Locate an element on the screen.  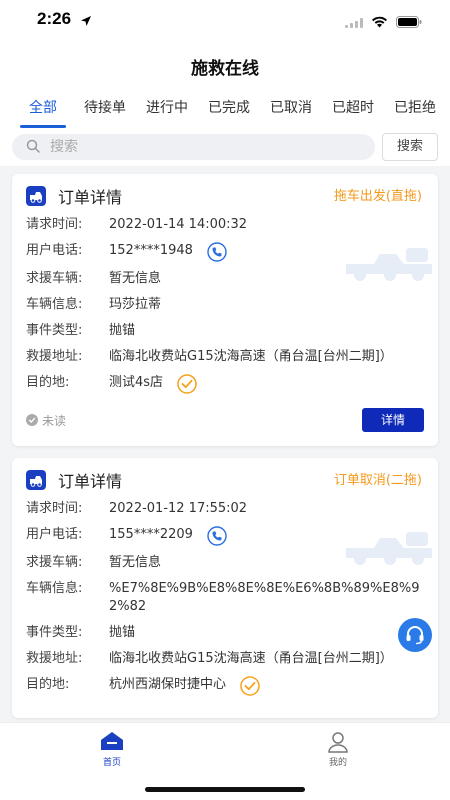
order-status-tabs: 全部 待接单 进行中 已完成 已取消 已超时 已拒绝 is located at coordinates (225, 109).